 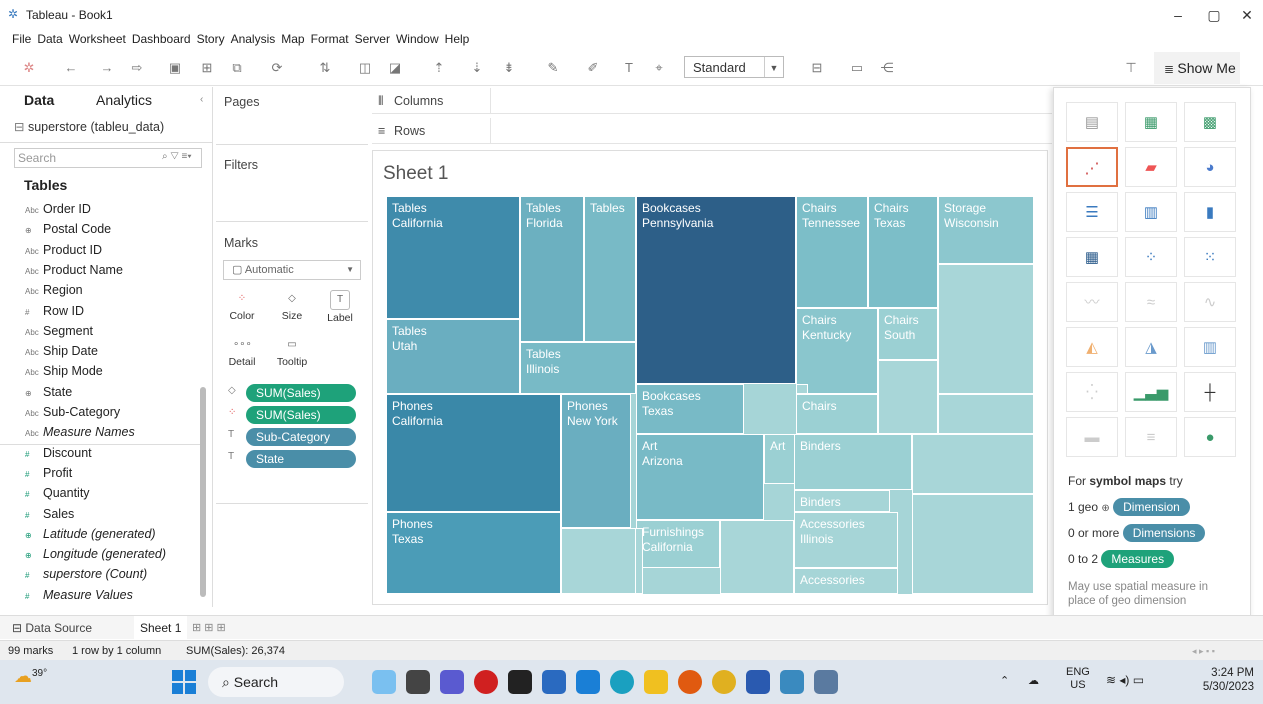 I want to click on fit-select: Standard ▼, so click(x=734, y=67).